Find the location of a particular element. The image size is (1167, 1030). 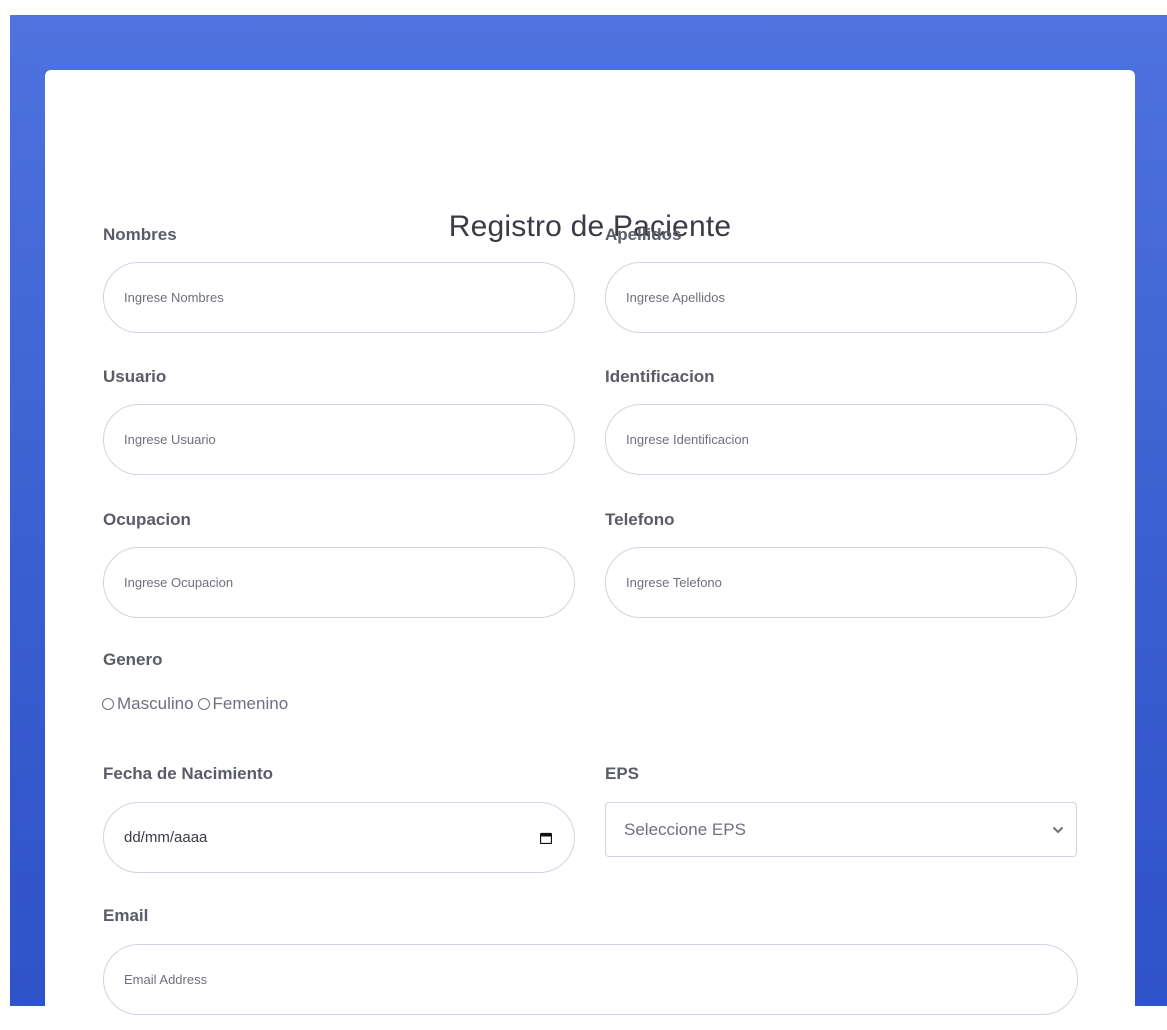

radio-masculino: Masculino is located at coordinates (148, 704).